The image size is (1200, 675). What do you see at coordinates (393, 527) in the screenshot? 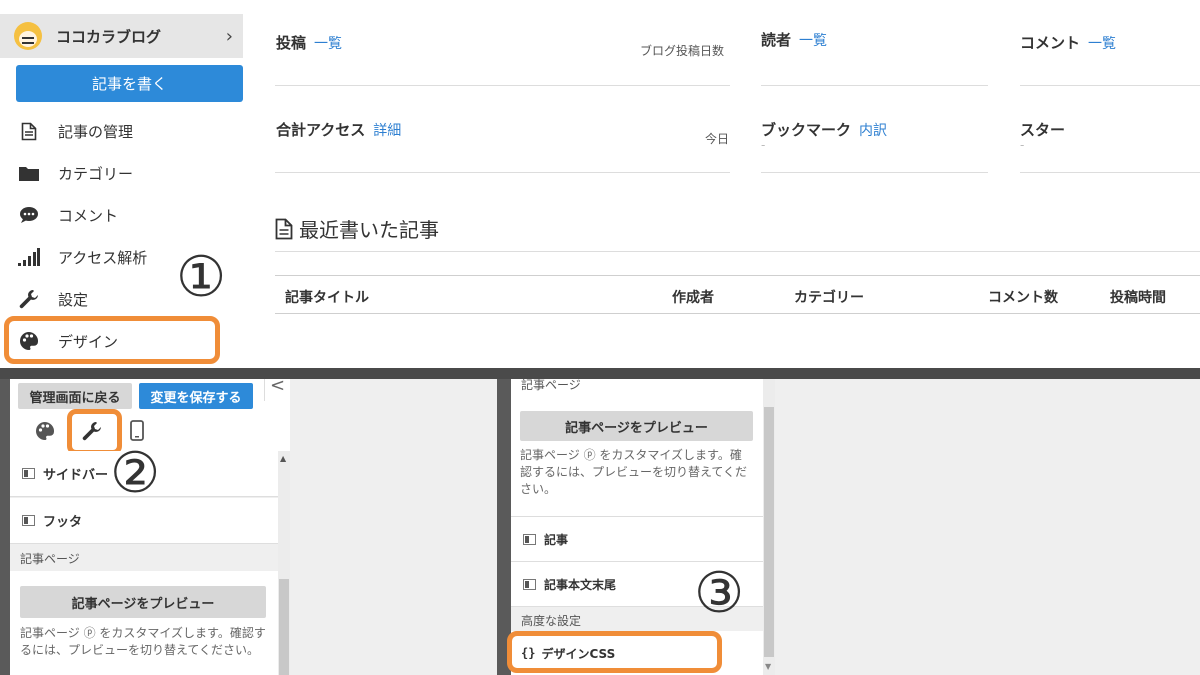
I see `preview-area` at bounding box center [393, 527].